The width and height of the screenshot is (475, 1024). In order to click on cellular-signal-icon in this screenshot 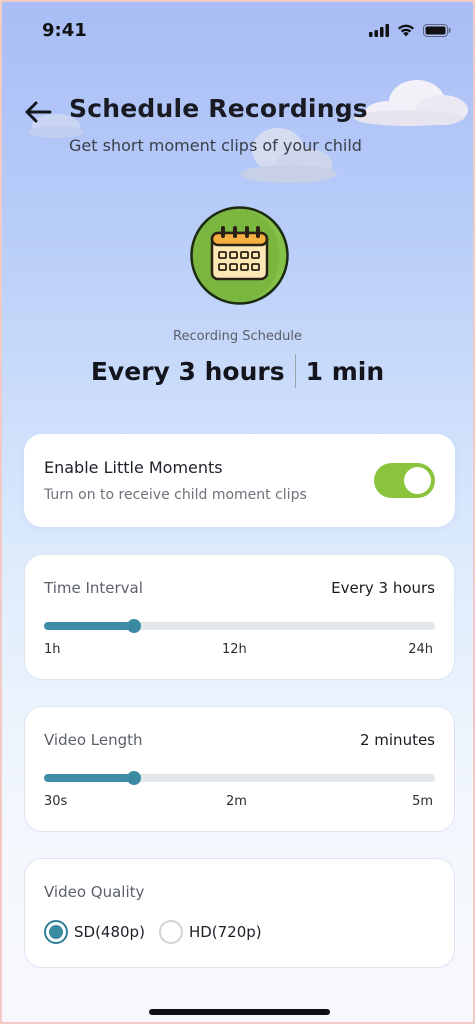, I will do `click(379, 30)`.